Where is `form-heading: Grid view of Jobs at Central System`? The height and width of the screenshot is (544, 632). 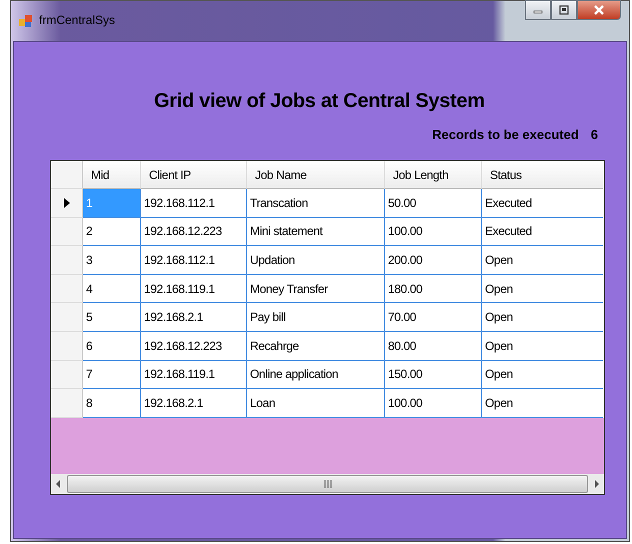 form-heading: Grid view of Jobs at Central System is located at coordinates (319, 101).